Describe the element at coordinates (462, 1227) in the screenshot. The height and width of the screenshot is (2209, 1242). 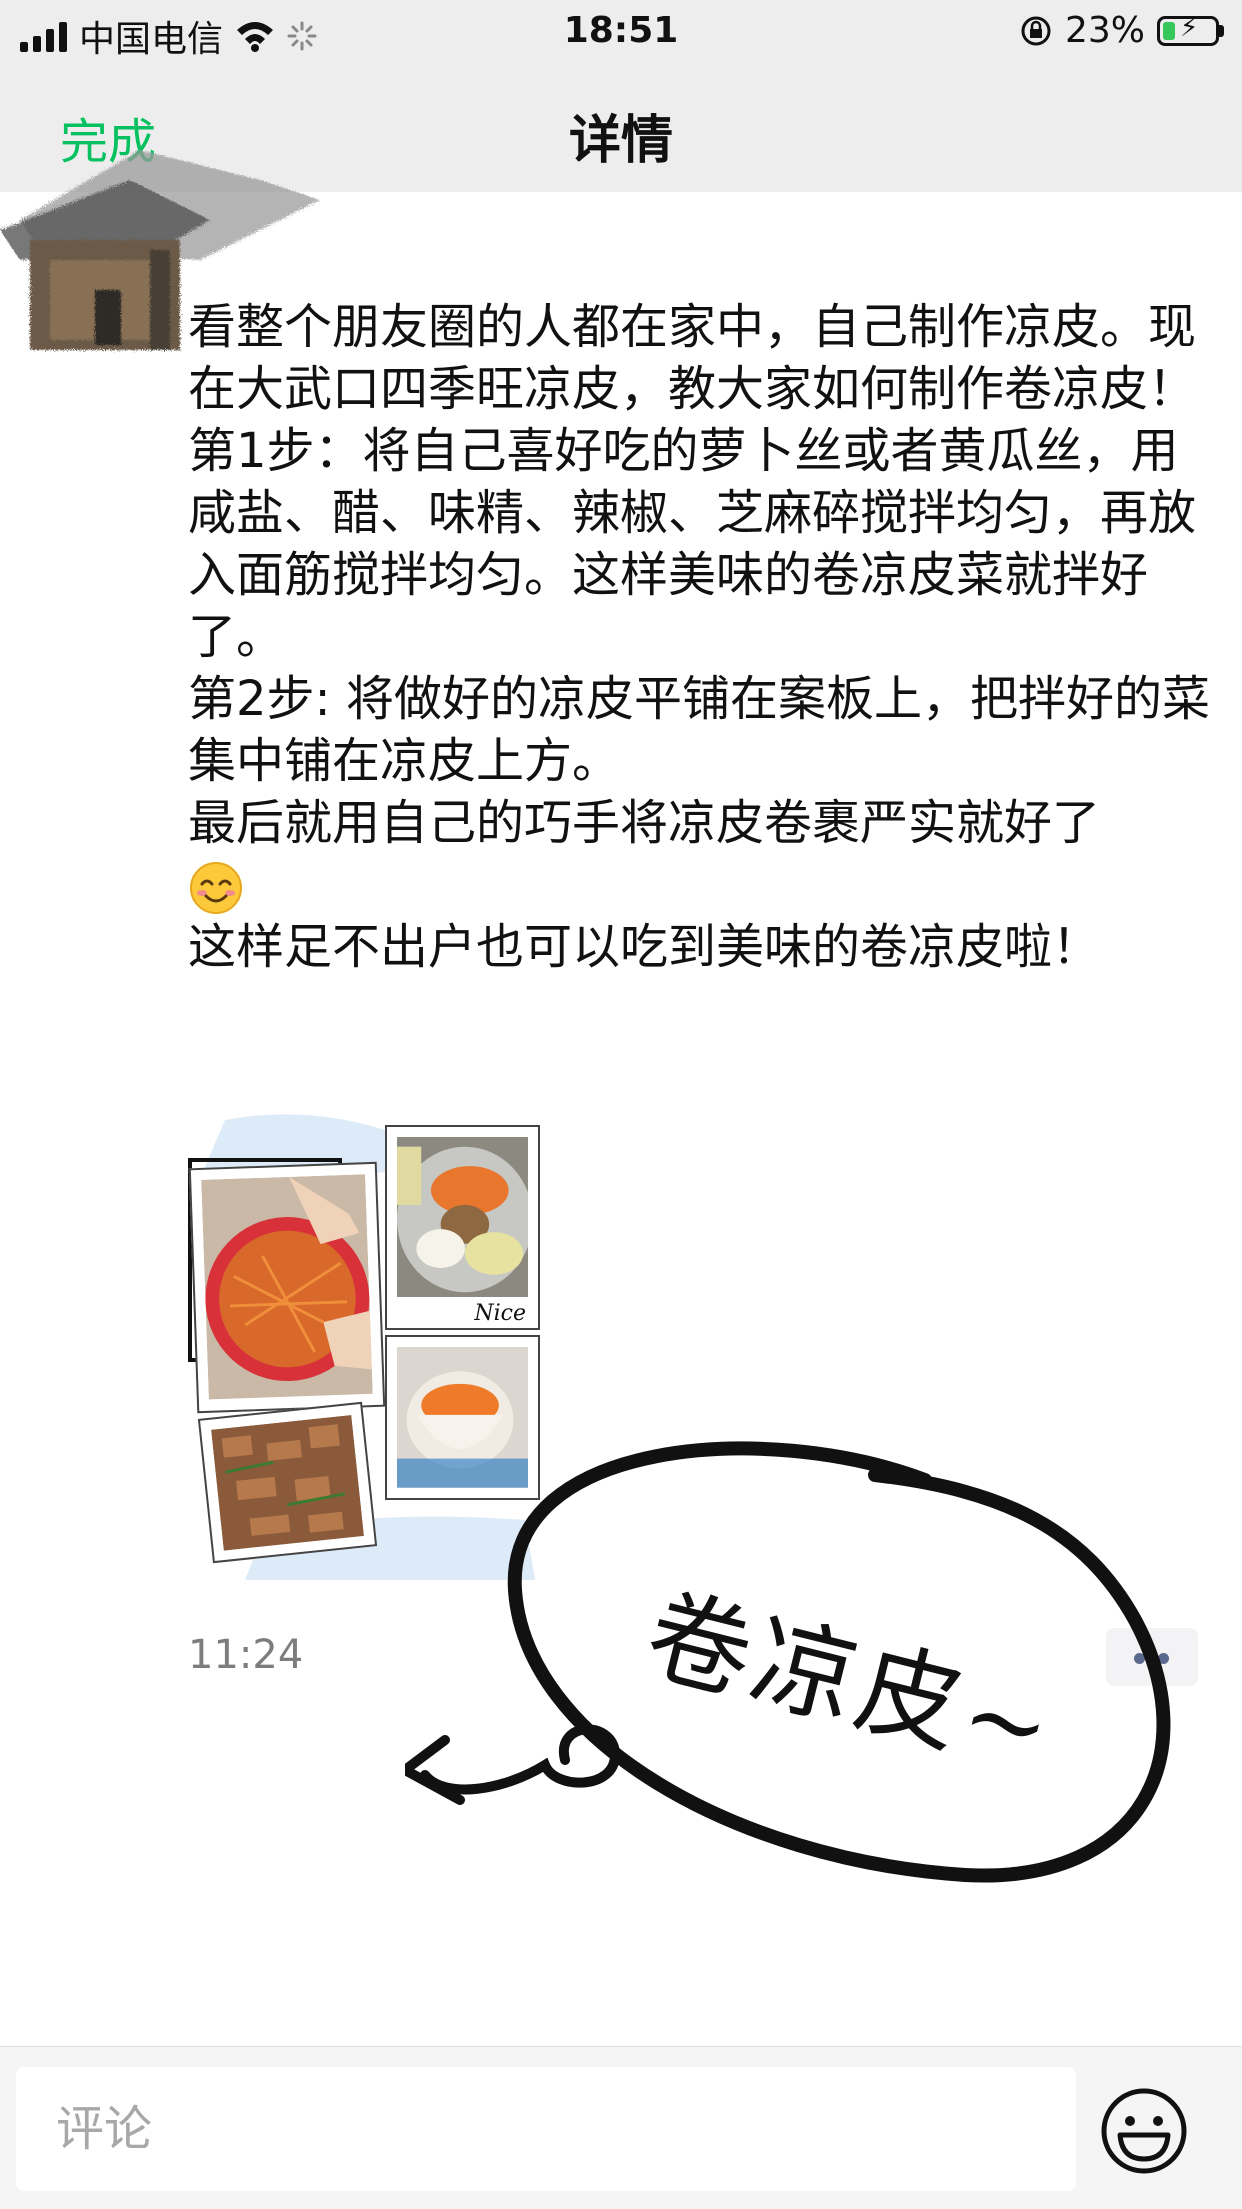
I see `collage-photo-ingredients: Nice` at that location.